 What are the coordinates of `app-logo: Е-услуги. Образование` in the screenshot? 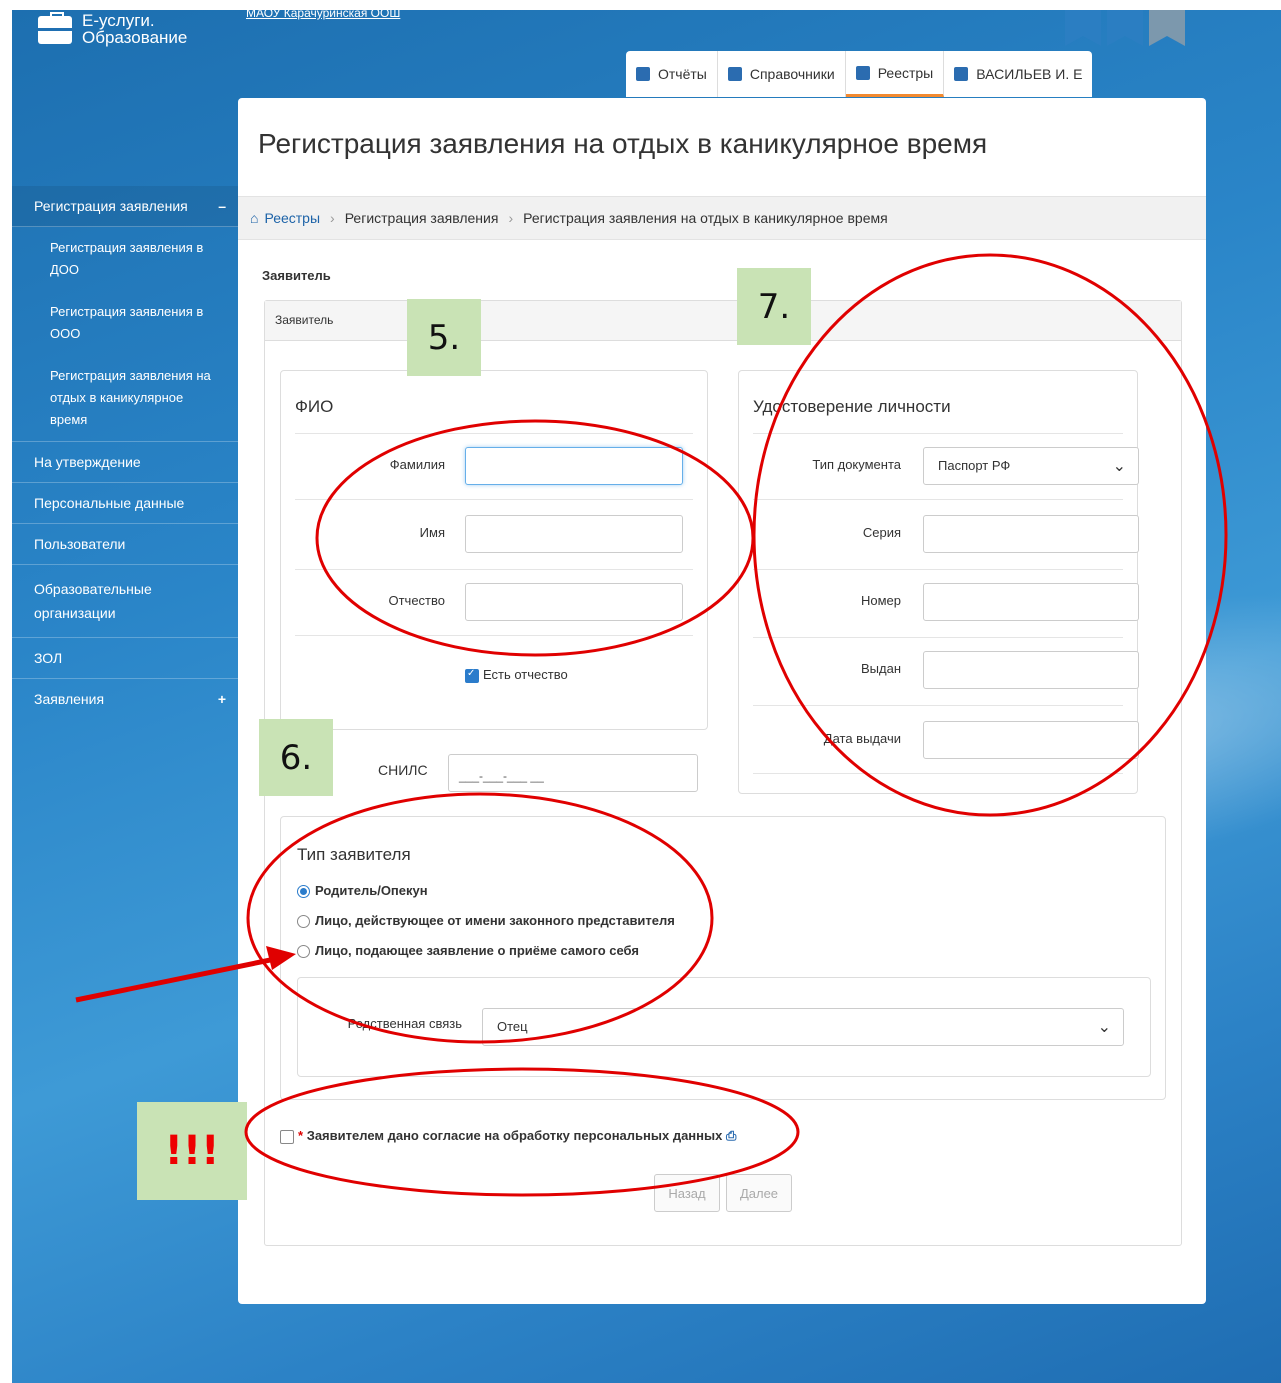 It's located at (112, 29).